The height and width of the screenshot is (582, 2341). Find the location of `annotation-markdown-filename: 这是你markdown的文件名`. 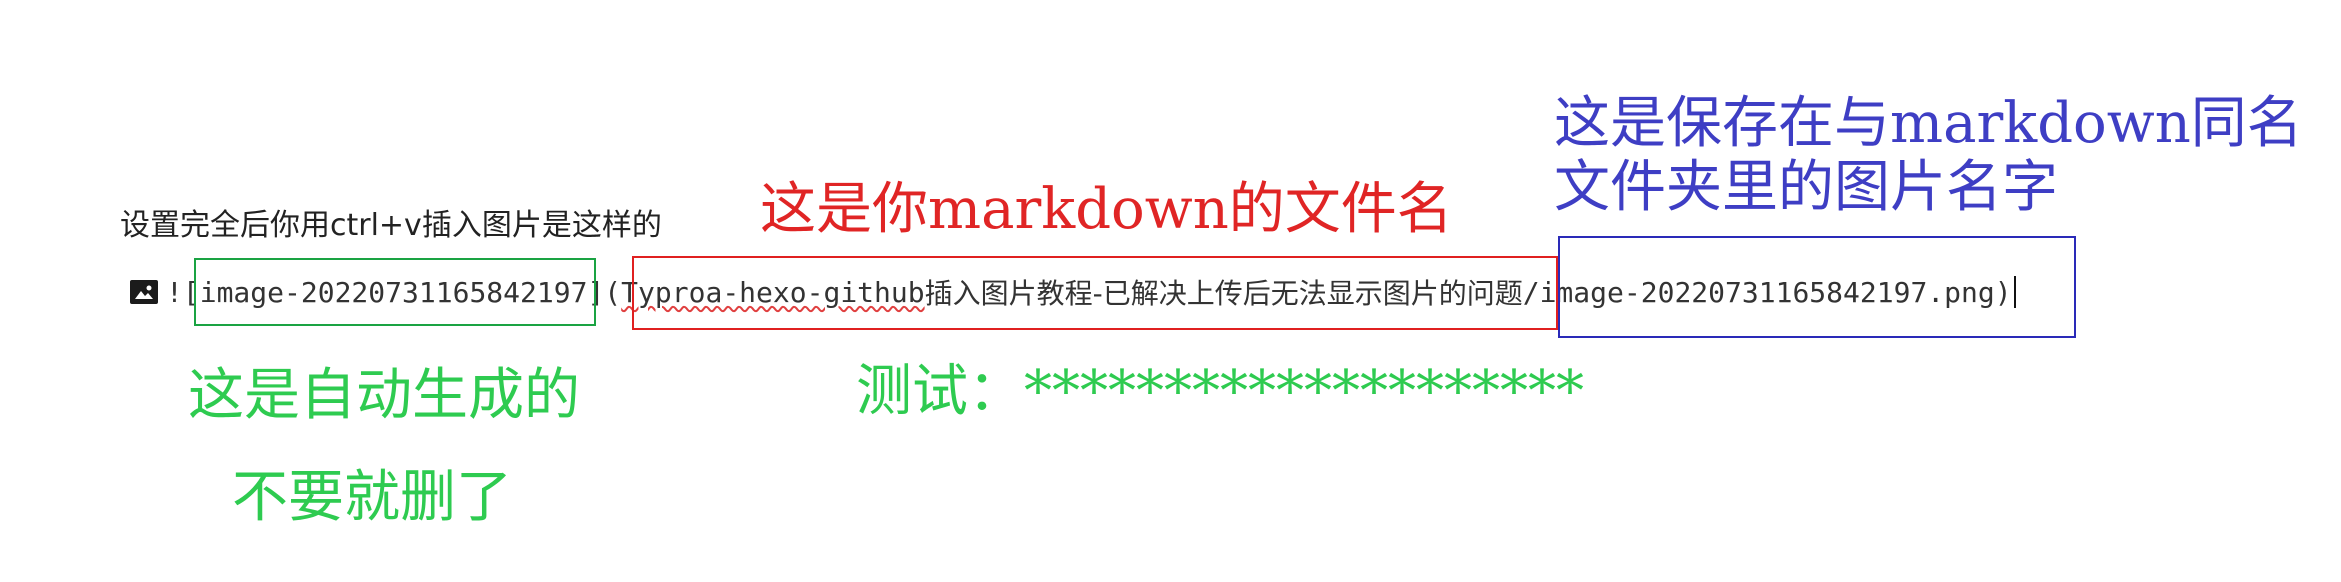

annotation-markdown-filename: 这是你markdown的文件名 is located at coordinates (1106, 209).